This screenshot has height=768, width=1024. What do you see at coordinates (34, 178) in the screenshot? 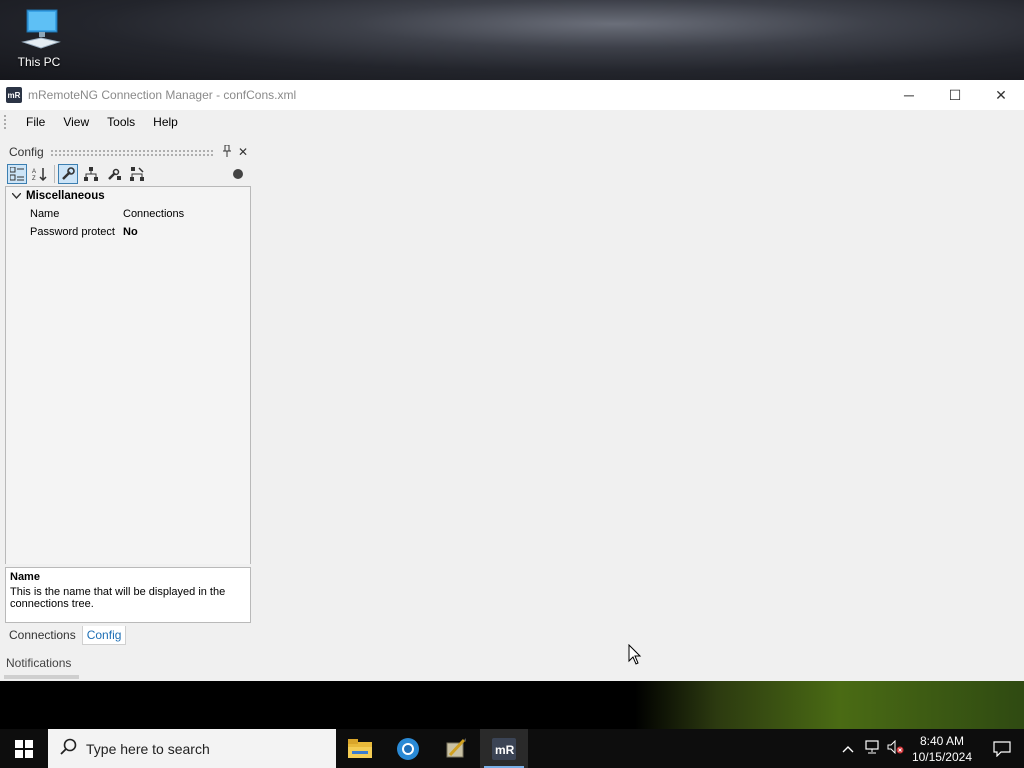
I see `svg-text: Z` at bounding box center [34, 178].